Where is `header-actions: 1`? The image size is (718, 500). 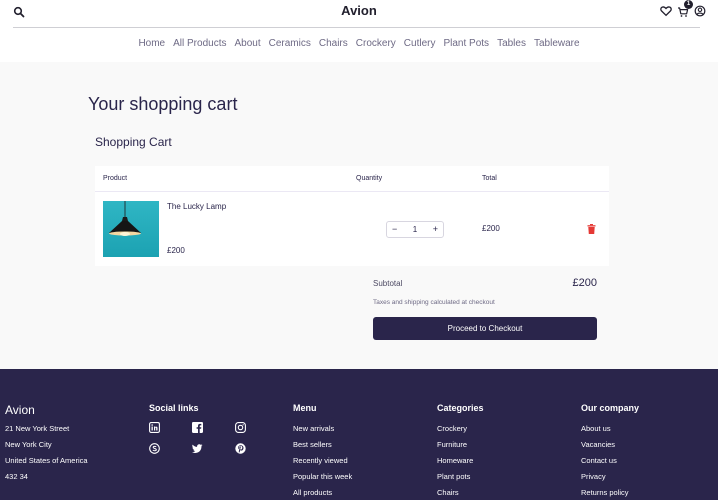 header-actions: 1 is located at coordinates (683, 8).